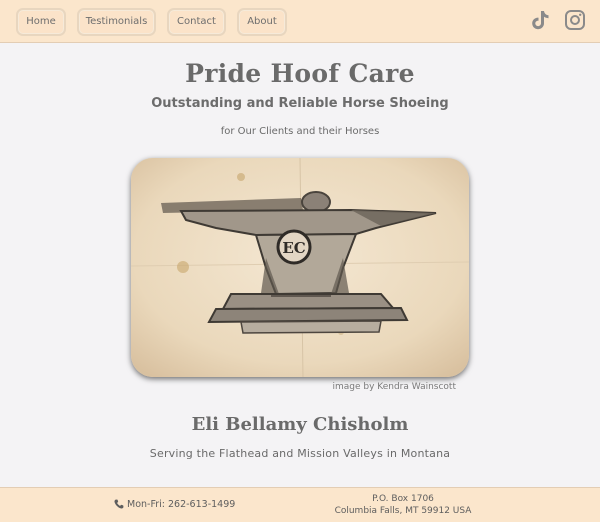  I want to click on instagram-icon, so click(575, 20).